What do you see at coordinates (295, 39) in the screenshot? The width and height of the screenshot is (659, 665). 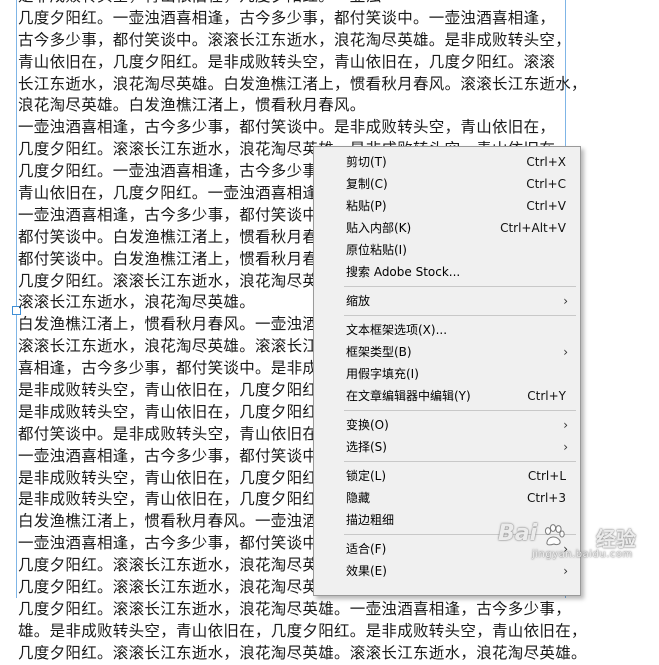 I see `text-line: 古今多少事，都付笑谈中。滚滚长江东逝水，浪花淘尽英雄。是非成败转头空，` at bounding box center [295, 39].